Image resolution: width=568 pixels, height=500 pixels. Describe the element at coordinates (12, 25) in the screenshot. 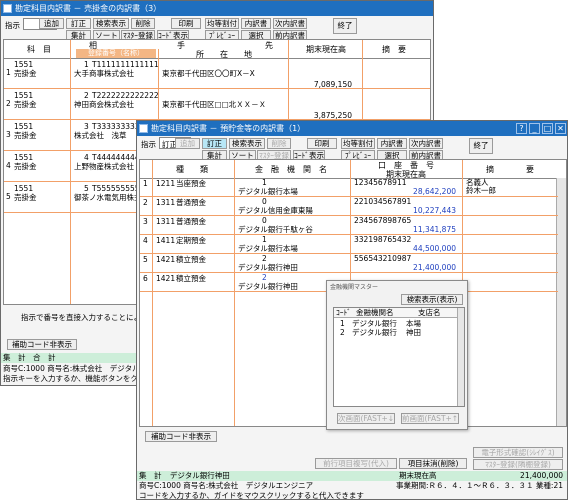

I see `shiji-label: 指示` at that location.